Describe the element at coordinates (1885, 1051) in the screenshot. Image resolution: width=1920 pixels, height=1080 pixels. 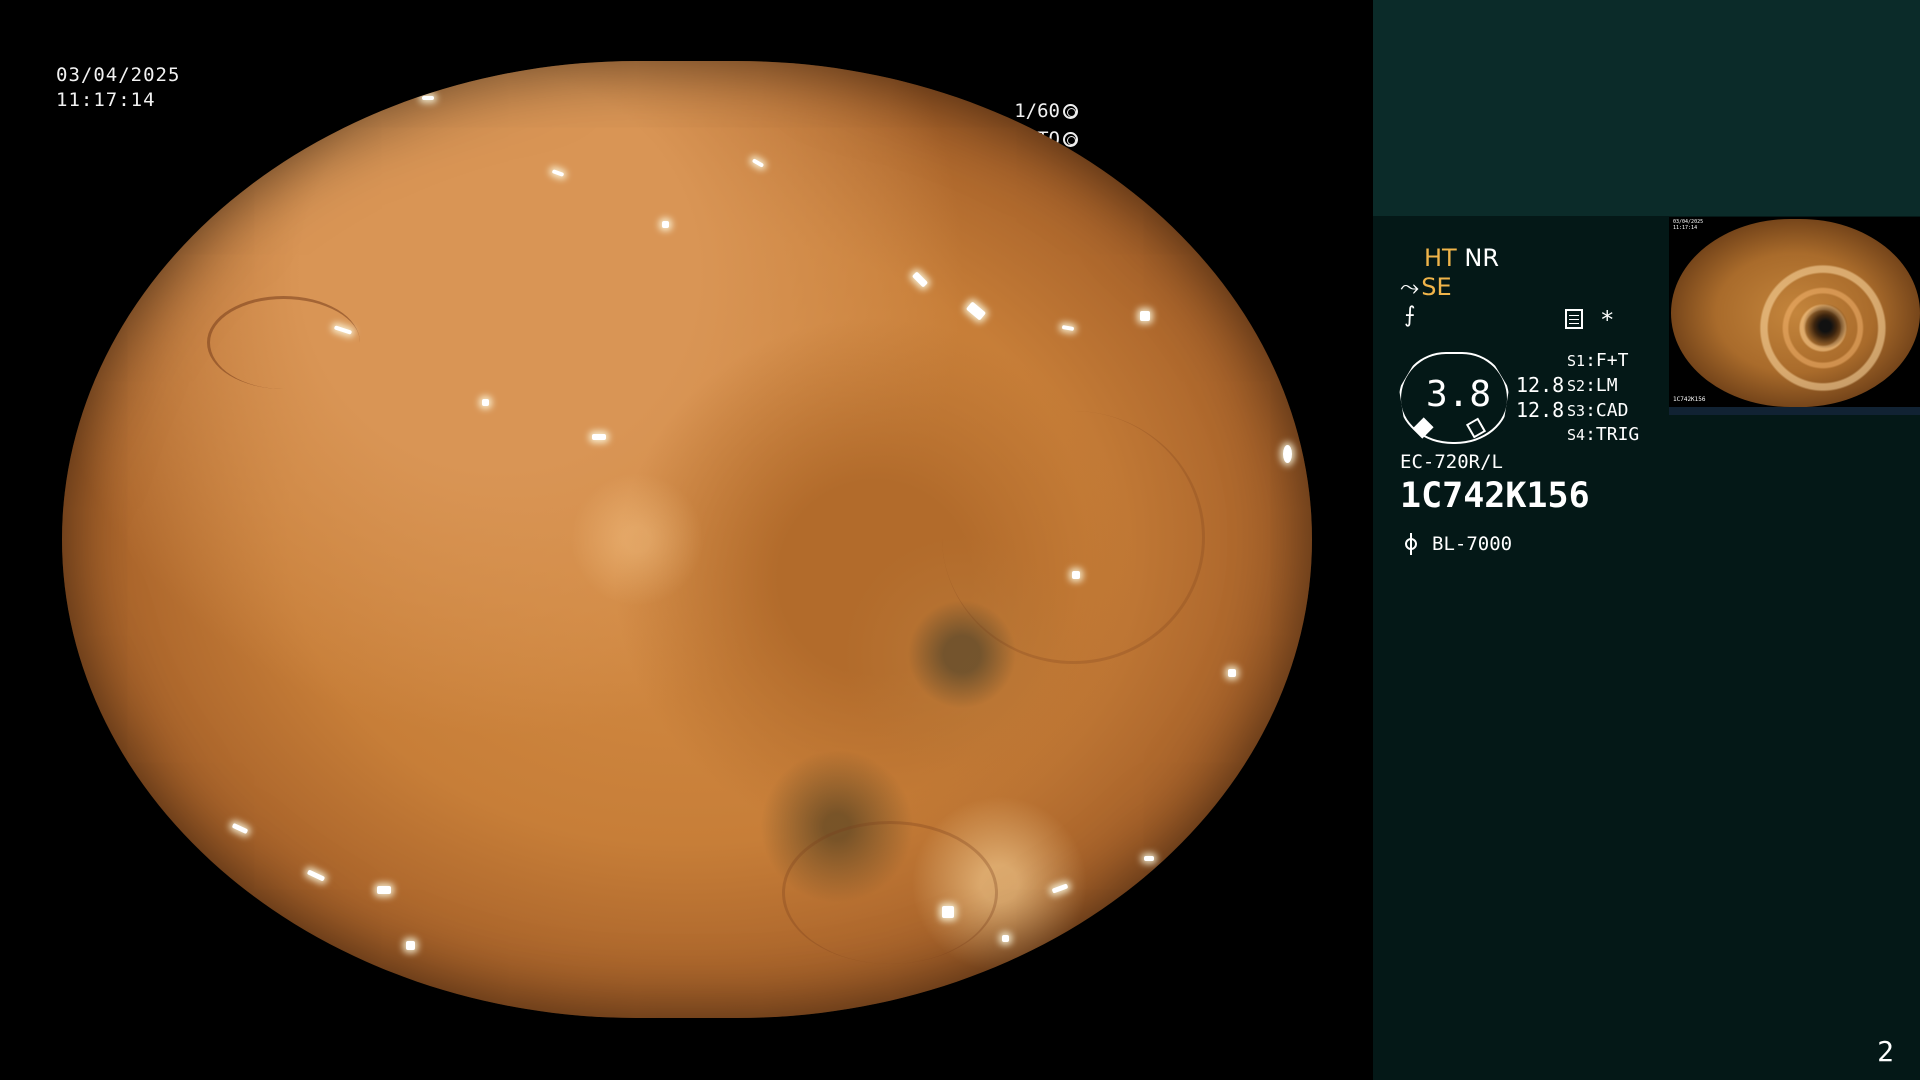
I see `page-number: 2` at that location.